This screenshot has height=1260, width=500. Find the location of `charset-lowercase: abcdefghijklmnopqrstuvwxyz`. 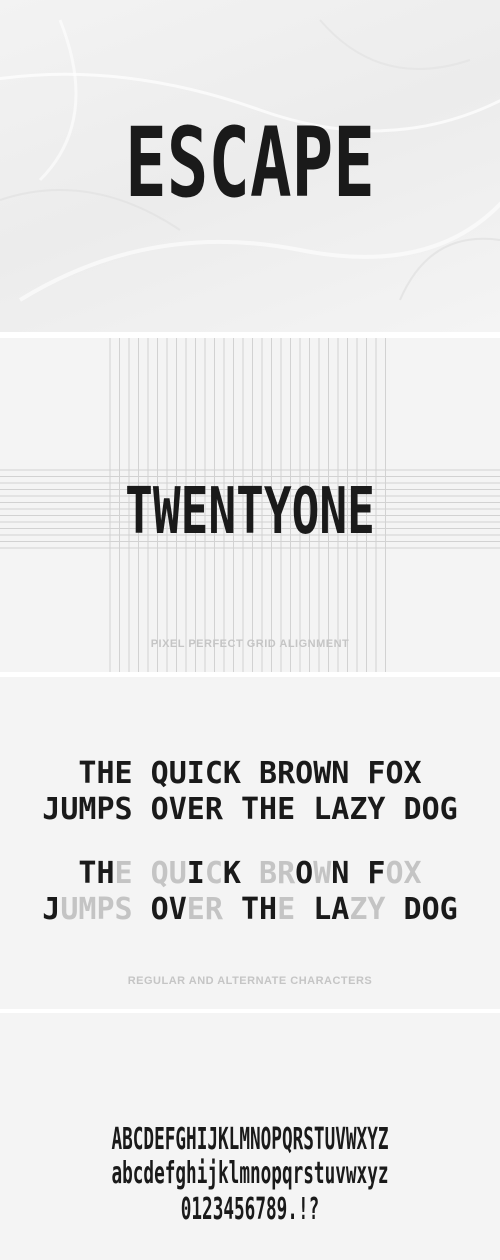

charset-lowercase: abcdefghijklmnopqrstuvwxyz is located at coordinates (250, 1173).